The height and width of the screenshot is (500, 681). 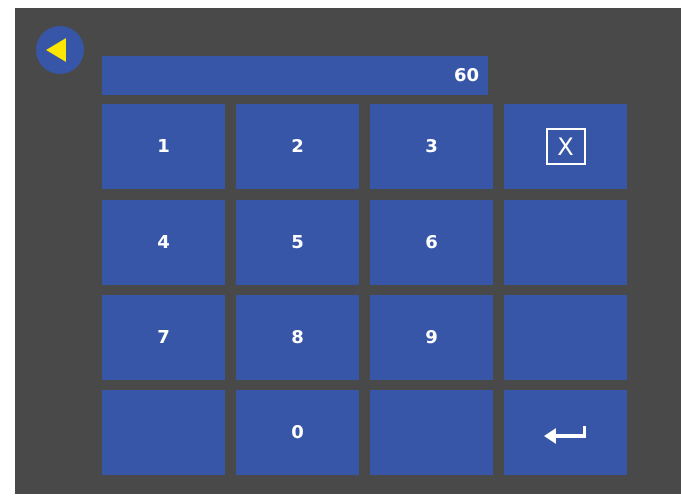 I want to click on back-button, so click(x=60, y=50).